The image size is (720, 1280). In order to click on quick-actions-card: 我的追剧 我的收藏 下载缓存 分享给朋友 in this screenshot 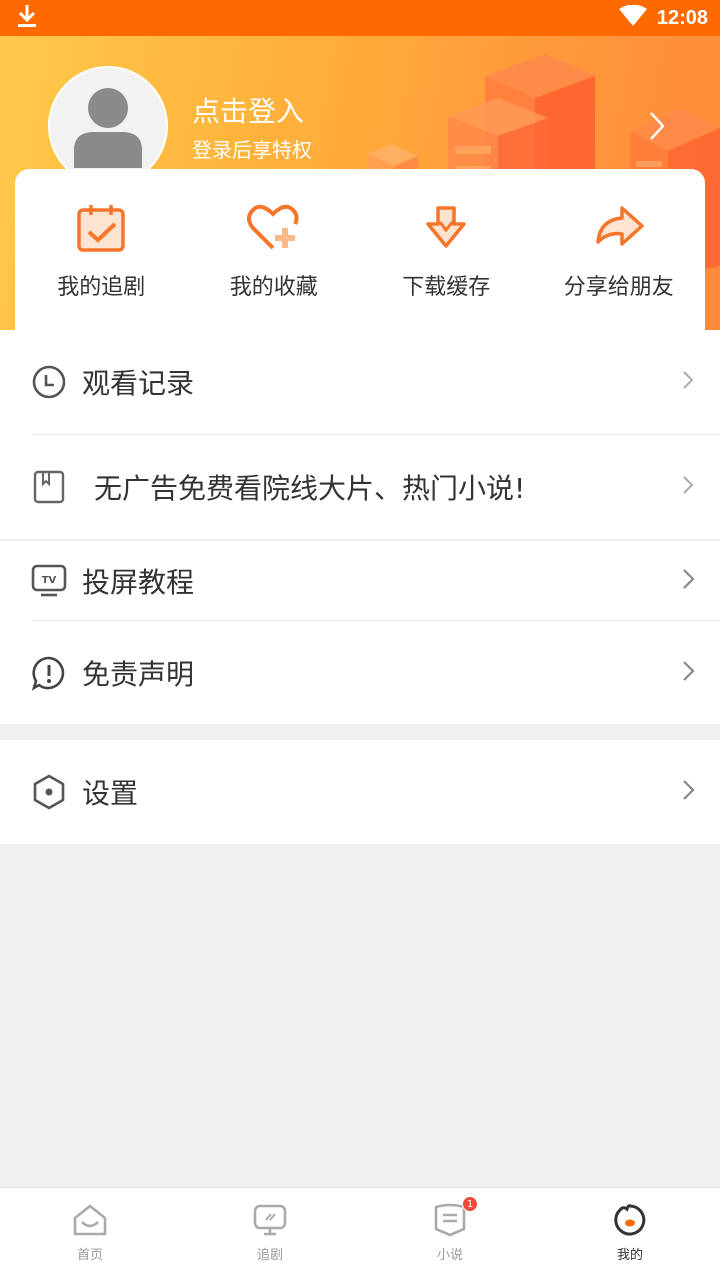, I will do `click(360, 249)`.